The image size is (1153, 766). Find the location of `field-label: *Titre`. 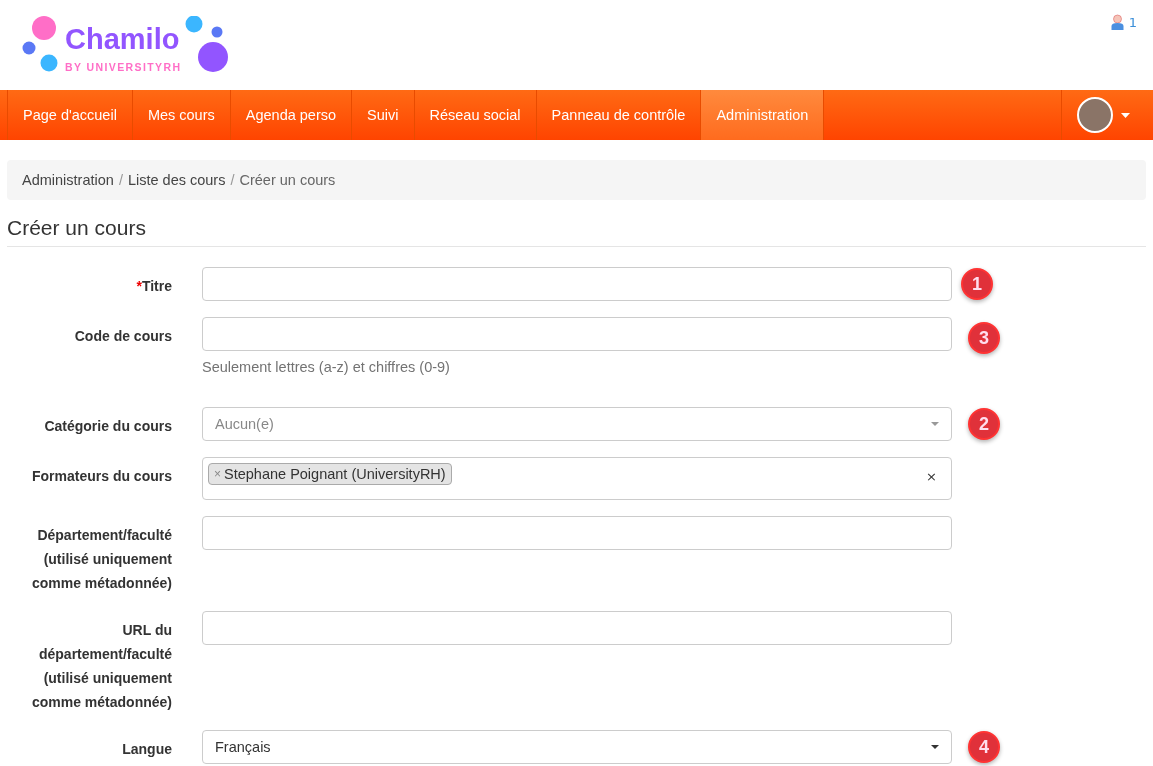

field-label: *Titre is located at coordinates (154, 286).